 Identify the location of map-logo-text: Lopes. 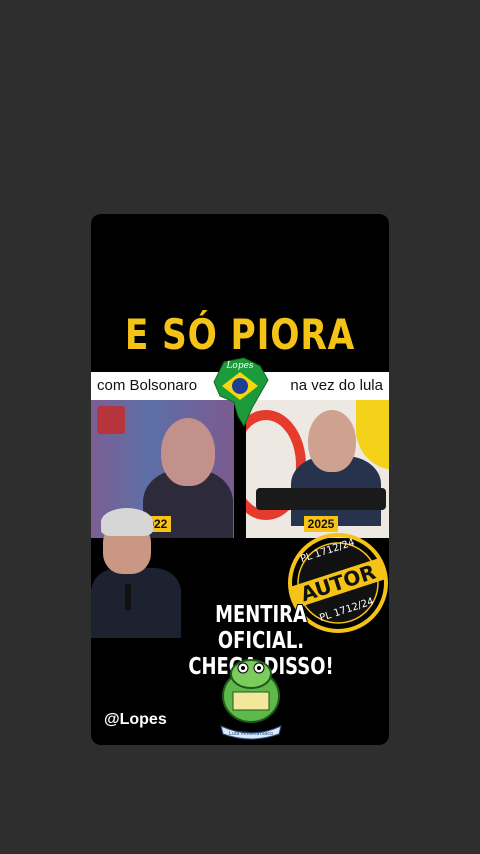
(239, 366).